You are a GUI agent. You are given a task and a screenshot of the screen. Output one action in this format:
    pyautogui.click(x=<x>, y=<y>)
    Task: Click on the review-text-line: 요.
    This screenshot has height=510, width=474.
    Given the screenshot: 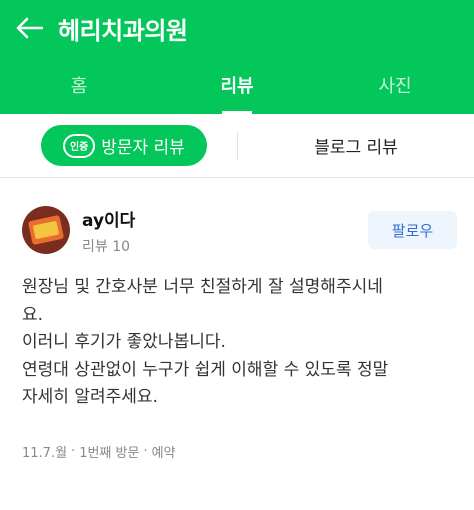 What is the action you would take?
    pyautogui.click(x=33, y=314)
    